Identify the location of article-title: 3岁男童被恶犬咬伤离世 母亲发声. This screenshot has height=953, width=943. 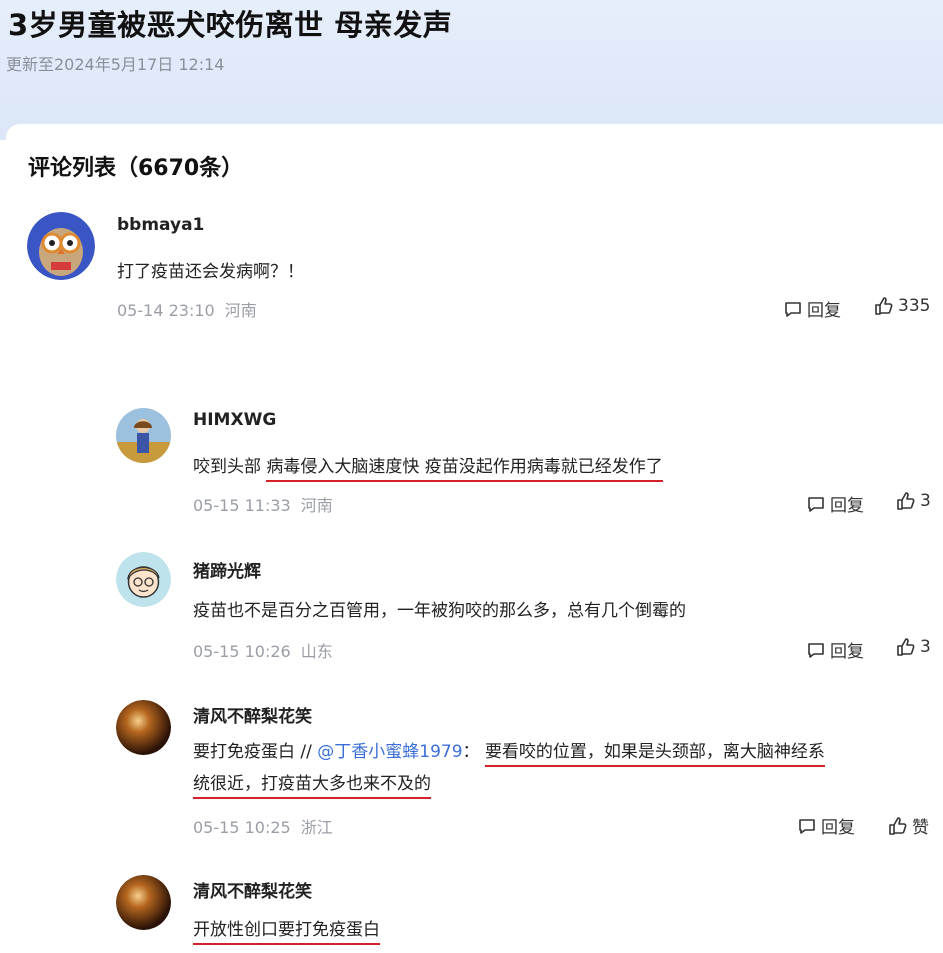
(230, 25).